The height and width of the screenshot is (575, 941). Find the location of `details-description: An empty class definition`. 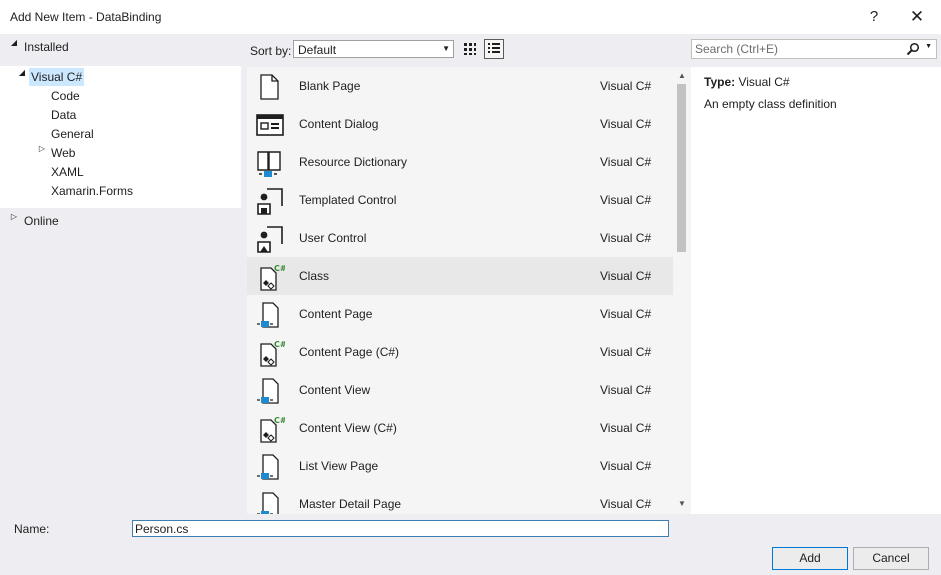

details-description: An empty class definition is located at coordinates (770, 104).